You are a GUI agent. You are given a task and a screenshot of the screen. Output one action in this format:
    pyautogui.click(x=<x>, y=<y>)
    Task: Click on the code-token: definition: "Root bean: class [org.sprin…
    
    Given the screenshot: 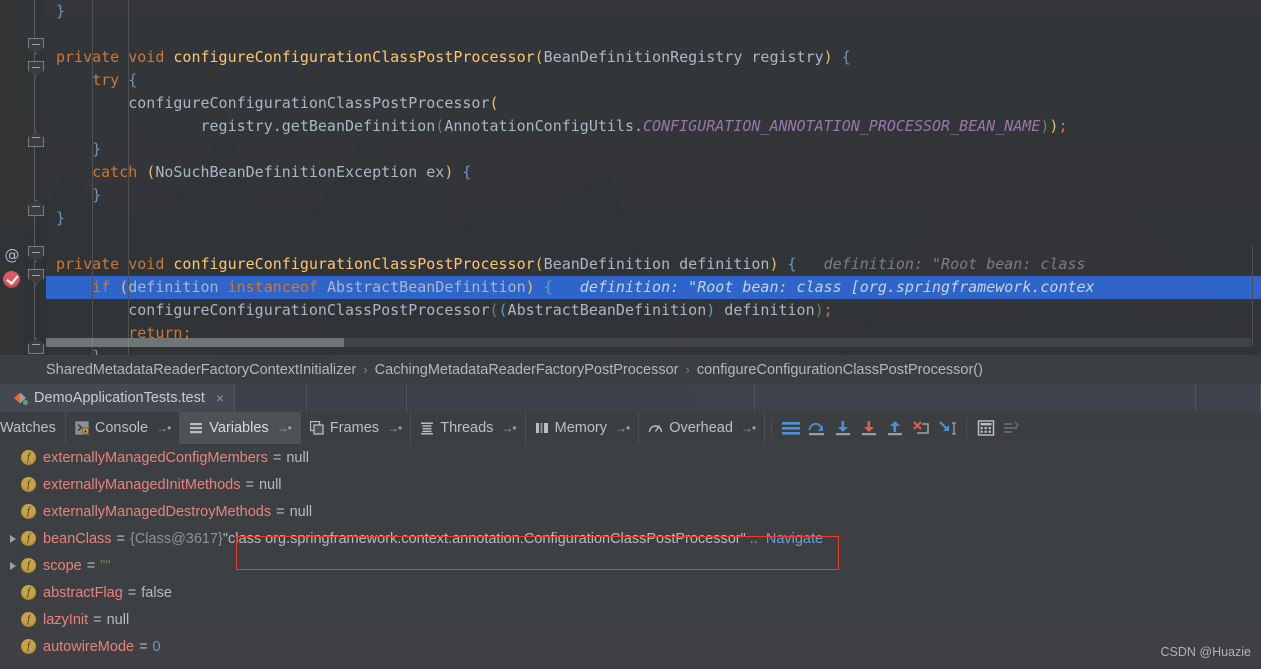 What is the action you would take?
    pyautogui.click(x=823, y=287)
    